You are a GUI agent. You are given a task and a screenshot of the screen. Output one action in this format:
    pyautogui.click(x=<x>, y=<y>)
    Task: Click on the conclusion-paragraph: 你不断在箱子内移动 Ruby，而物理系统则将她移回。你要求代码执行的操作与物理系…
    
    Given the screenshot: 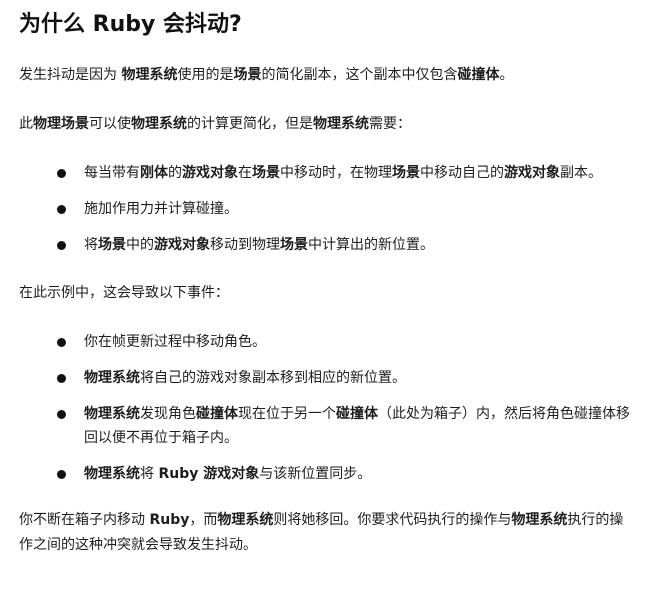 What is the action you would take?
    pyautogui.click(x=326, y=533)
    